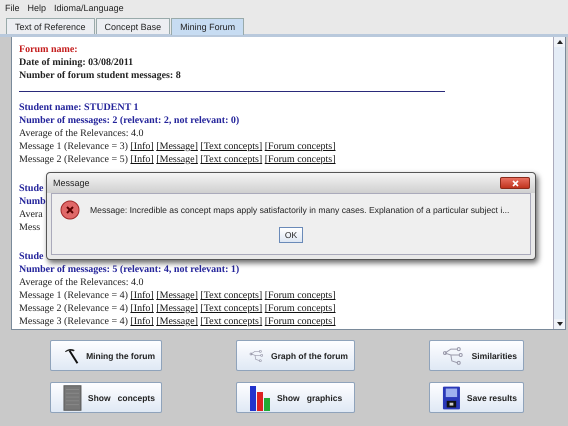 The height and width of the screenshot is (426, 568). Describe the element at coordinates (73, 159) in the screenshot. I see `message-relevance: Message 2 (Relevance = 5)` at that location.